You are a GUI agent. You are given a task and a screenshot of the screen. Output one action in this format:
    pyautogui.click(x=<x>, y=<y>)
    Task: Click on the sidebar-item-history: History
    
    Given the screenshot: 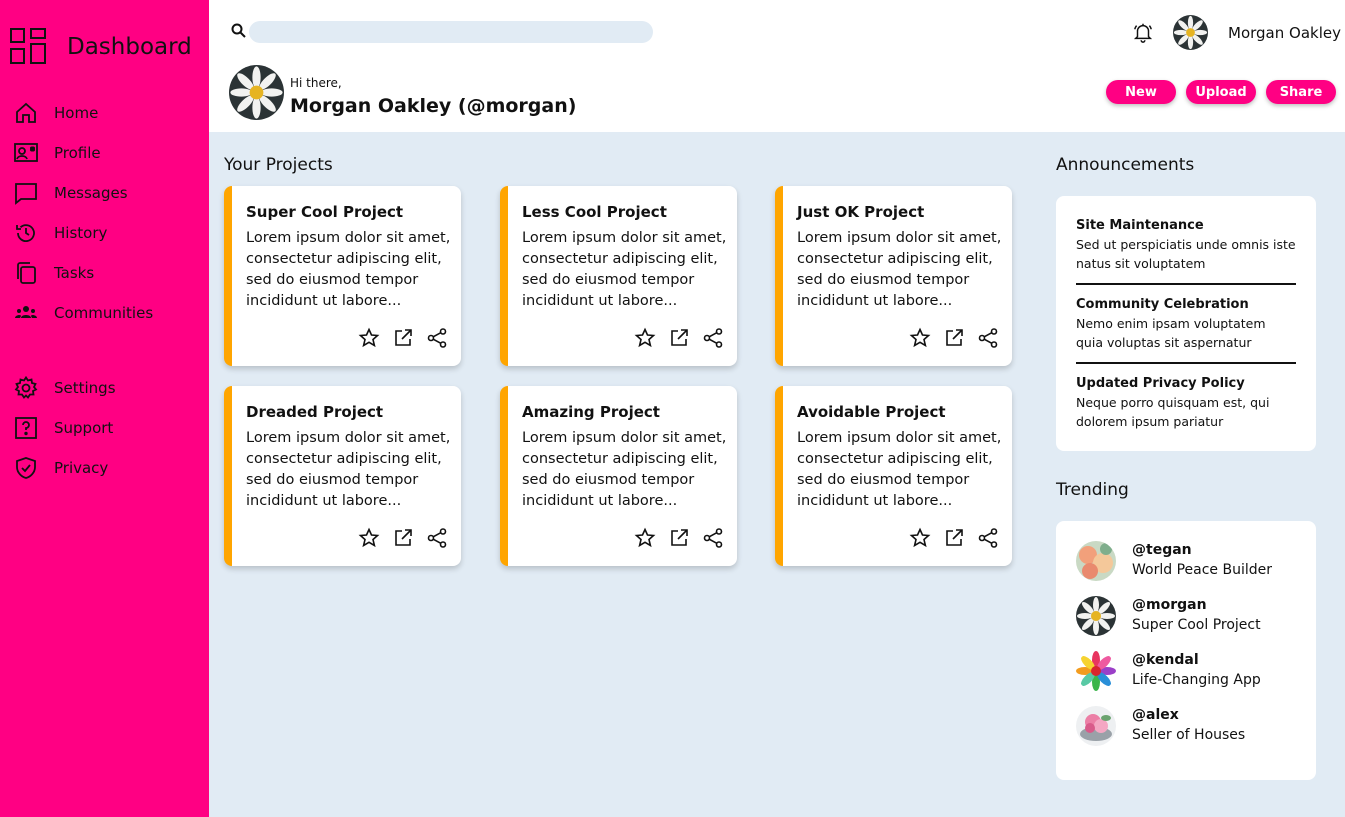 What is the action you would take?
    pyautogui.click(x=60, y=233)
    